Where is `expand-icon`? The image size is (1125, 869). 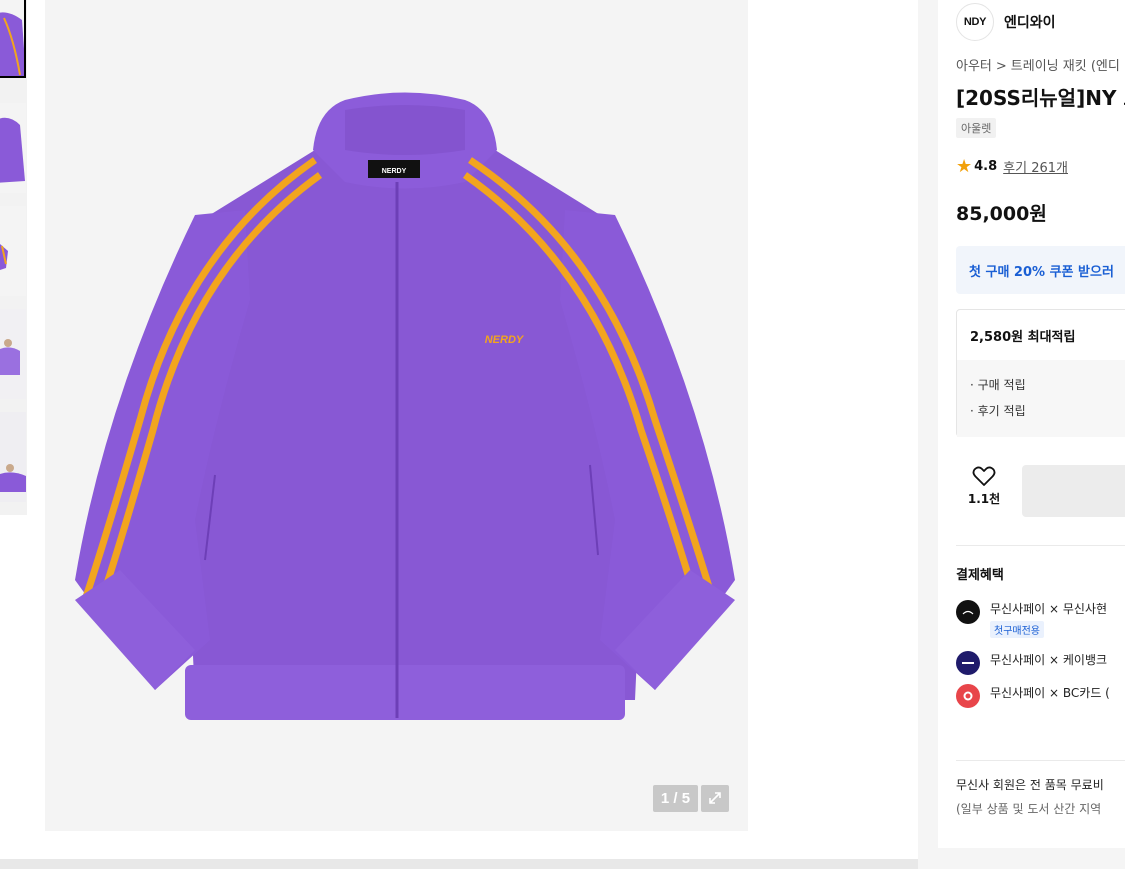 expand-icon is located at coordinates (715, 798).